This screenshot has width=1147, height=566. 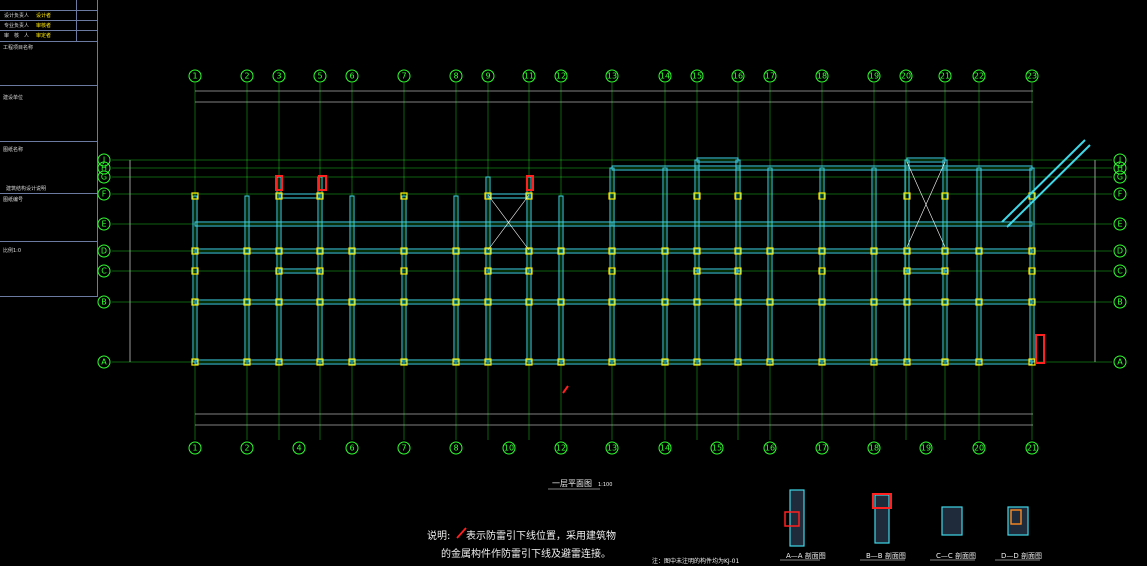 I want to click on note-line: 表示防雷引下线位置，采用建筑物, so click(x=541, y=536).